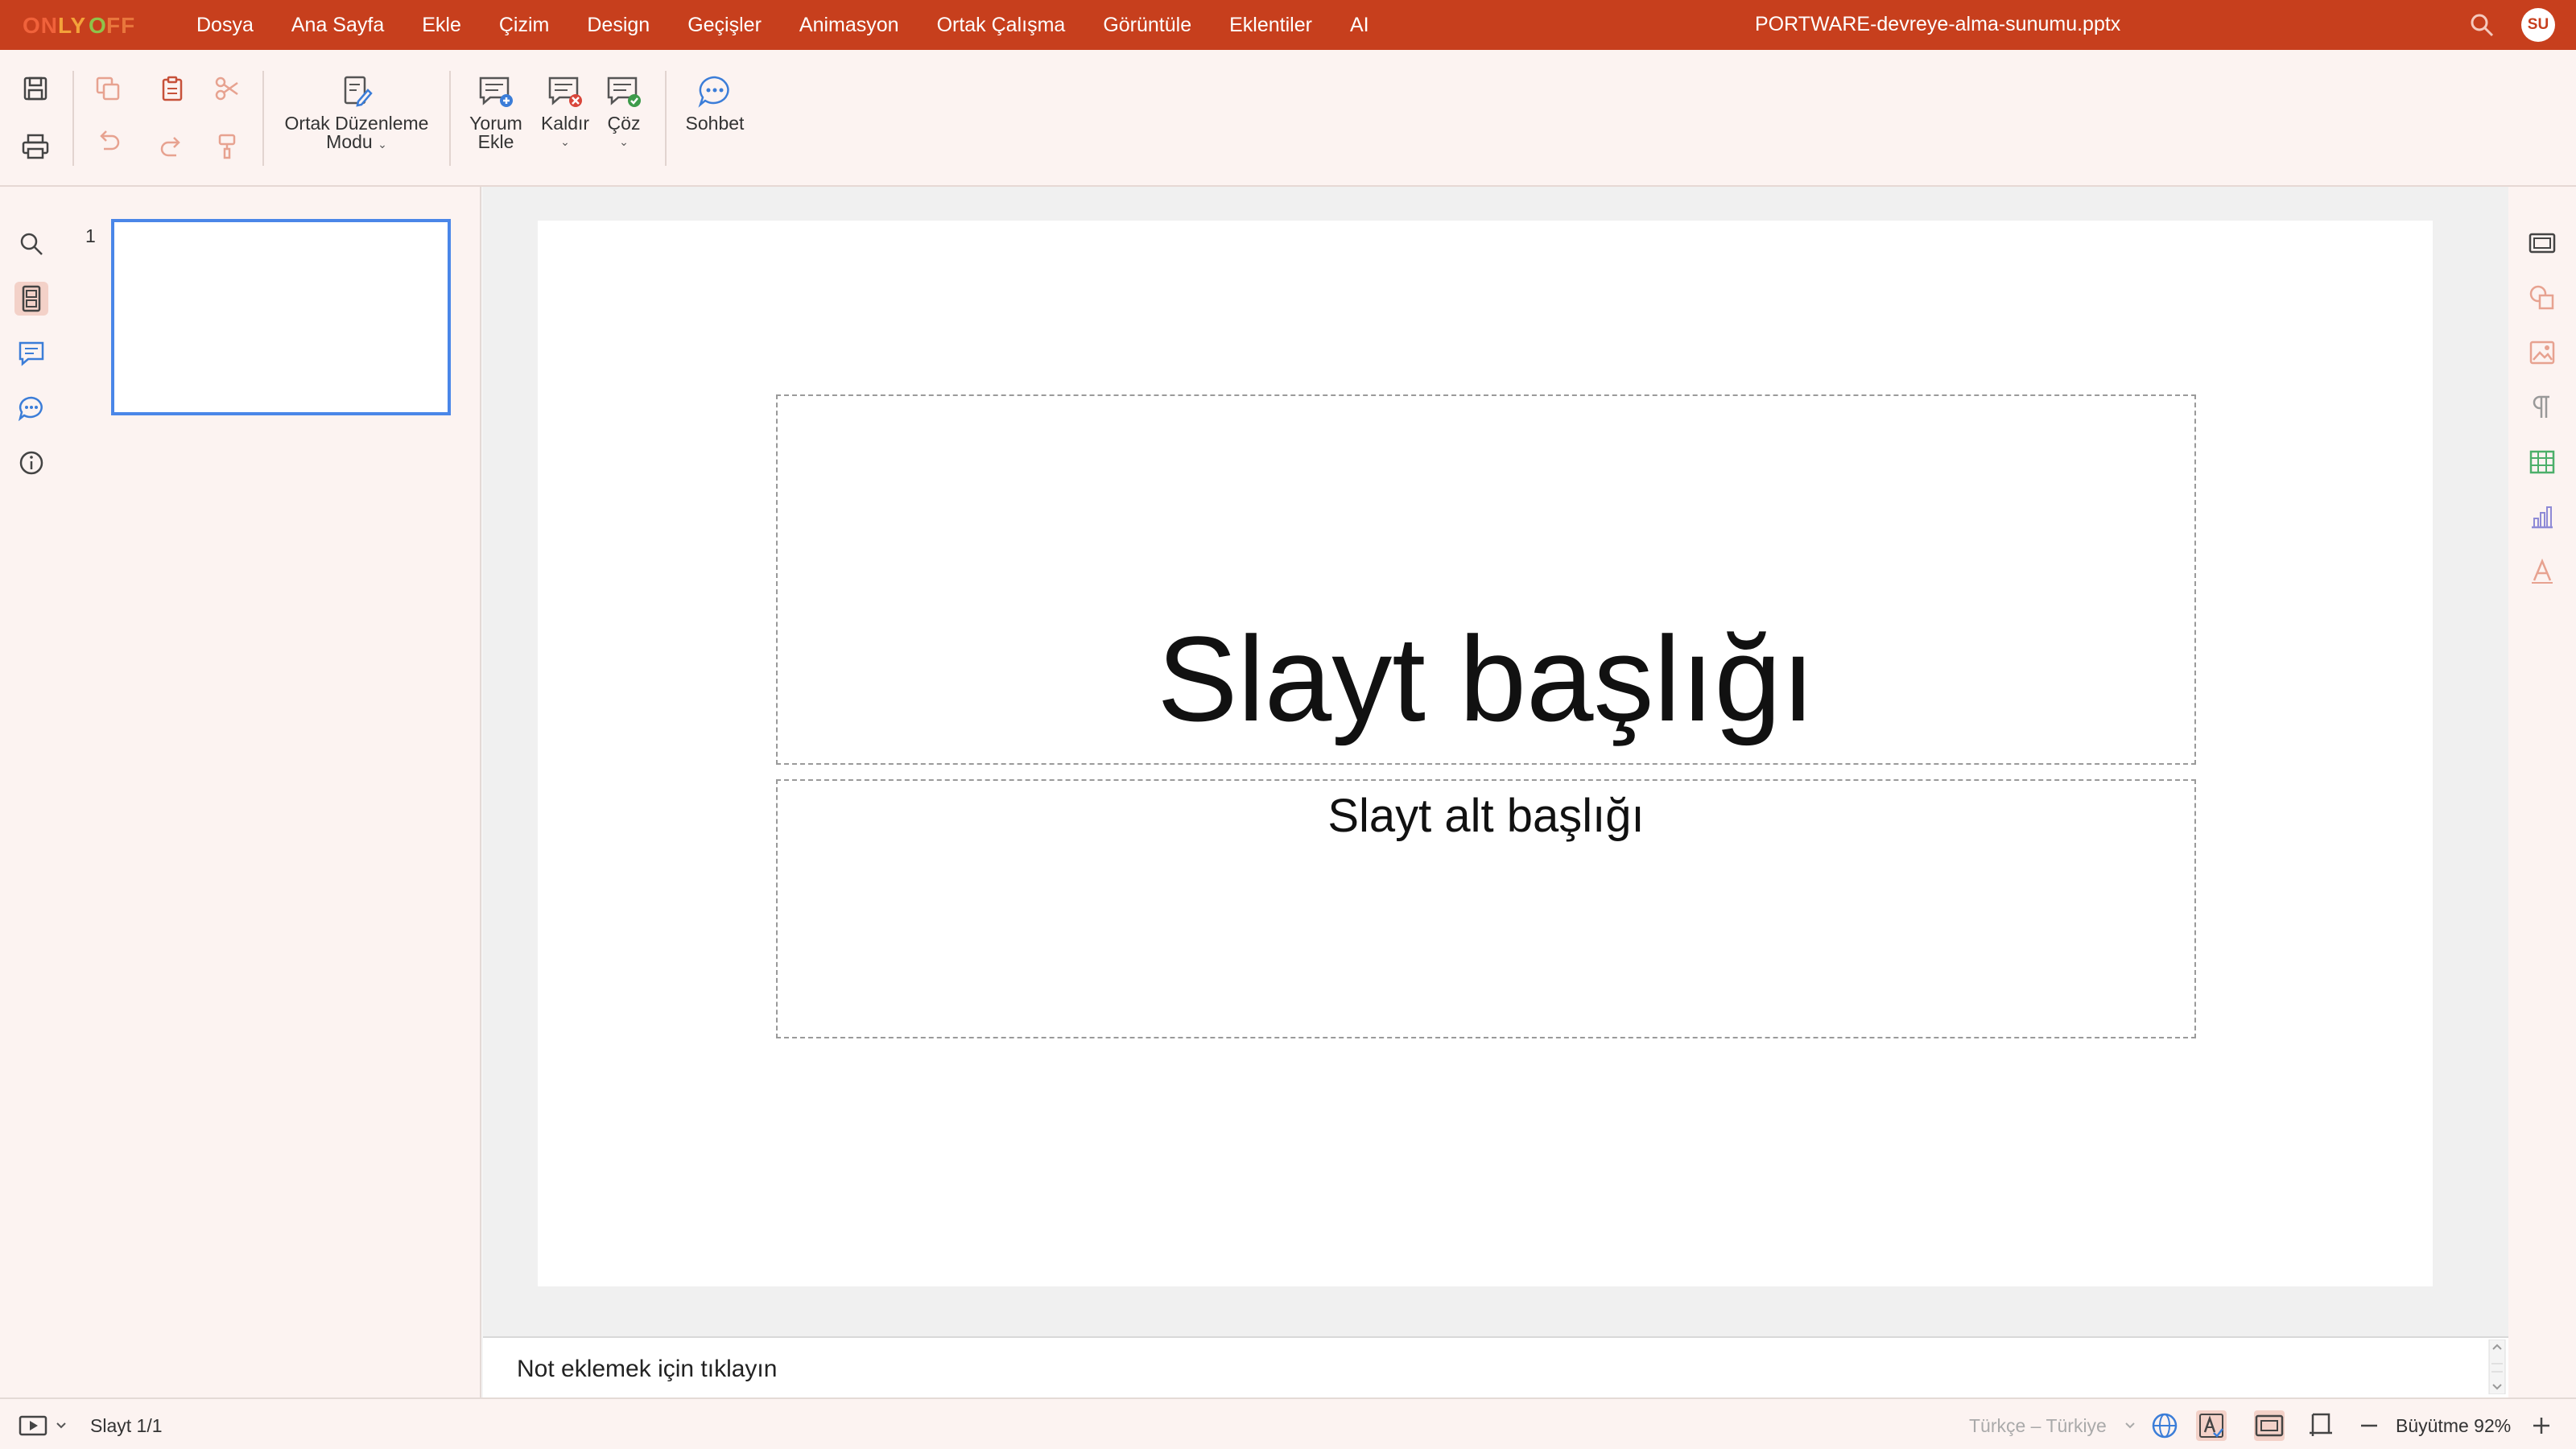 This screenshot has height=1449, width=2576. I want to click on image-settings-icon, so click(2542, 352).